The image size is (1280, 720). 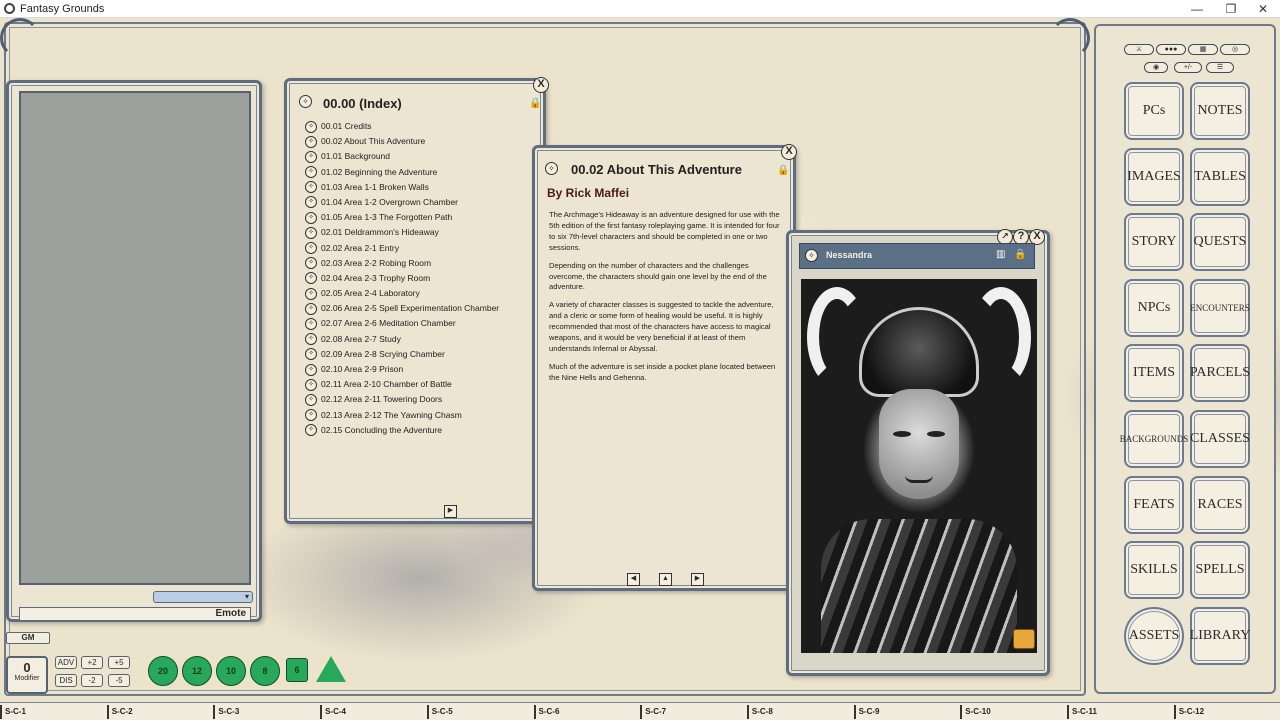 I want to click on index-list-item: ✧ 02.11 Area 2-10 Chamber of Battle, so click(x=421, y=384).